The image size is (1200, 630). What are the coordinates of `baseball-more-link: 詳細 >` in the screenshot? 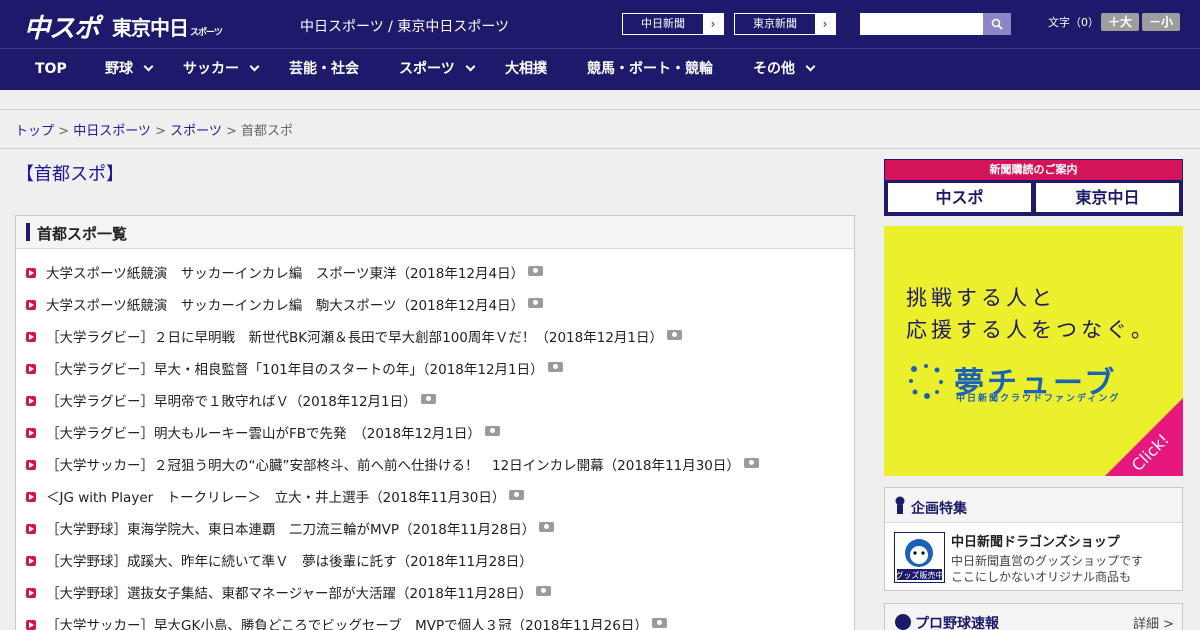 It's located at (1153, 621).